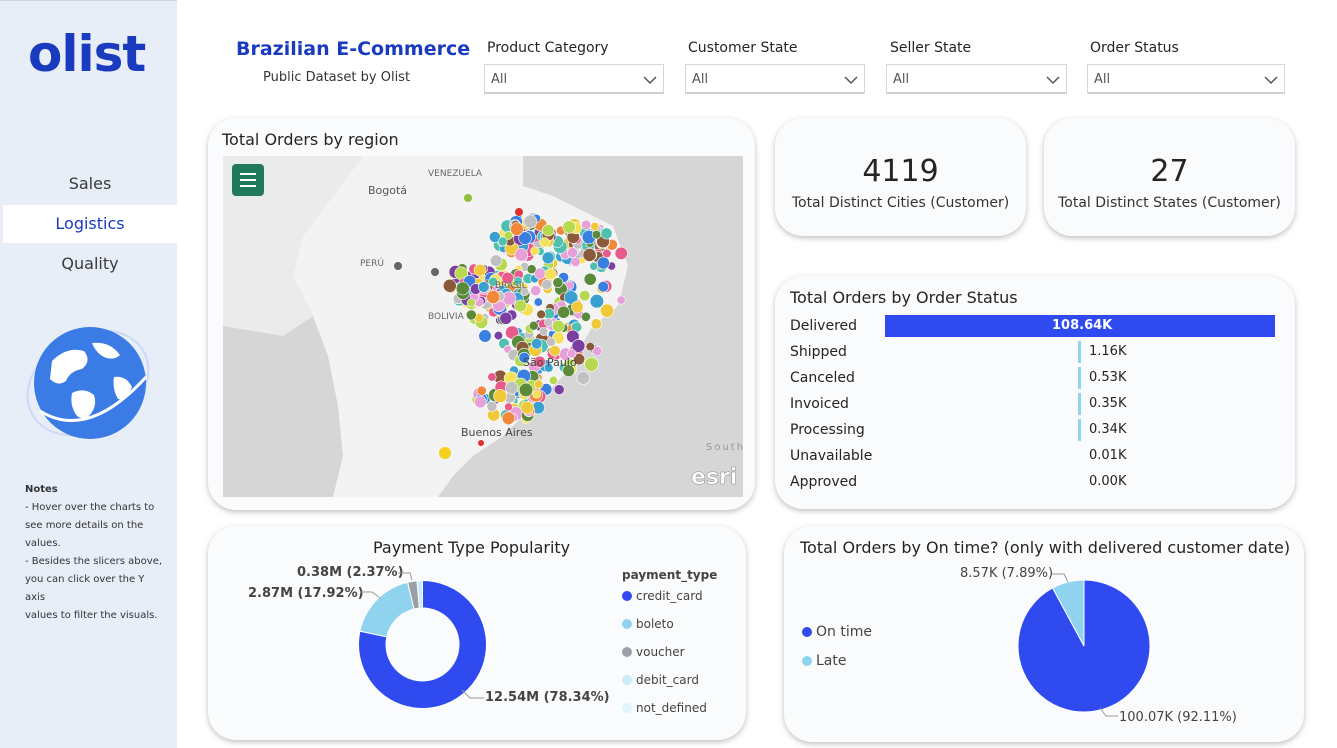  I want to click on ontime-legend-on-time: On time, so click(837, 632).